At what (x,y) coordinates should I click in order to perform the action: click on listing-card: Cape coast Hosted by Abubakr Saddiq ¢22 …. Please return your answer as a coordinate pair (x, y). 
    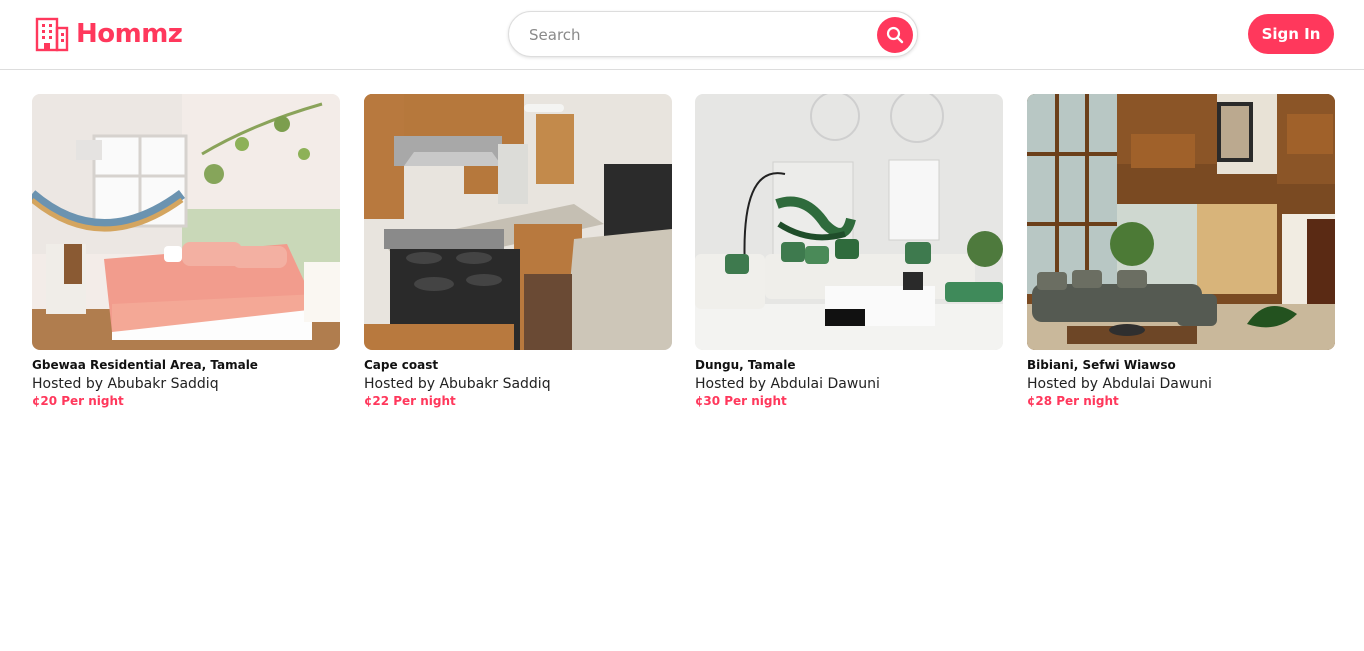
    Looking at the image, I should click on (518, 251).